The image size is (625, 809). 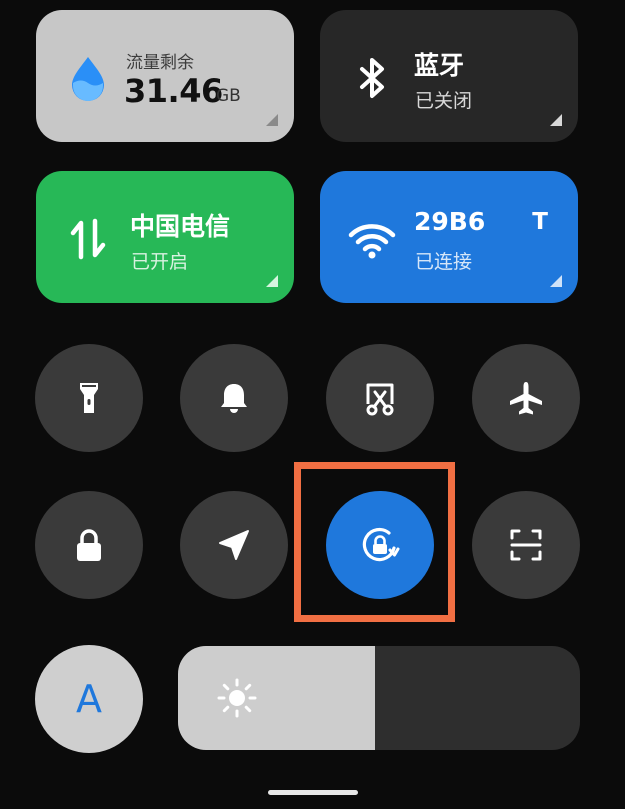 I want to click on data-remaining-unit: GB, so click(x=228, y=96).